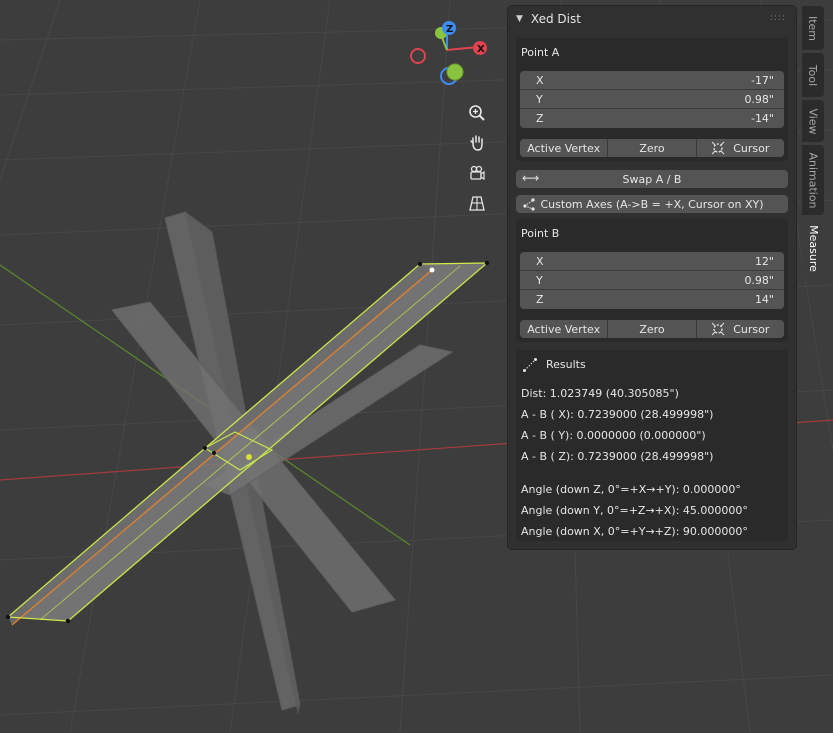 The height and width of the screenshot is (733, 833). I want to click on pan-button, so click(477, 143).